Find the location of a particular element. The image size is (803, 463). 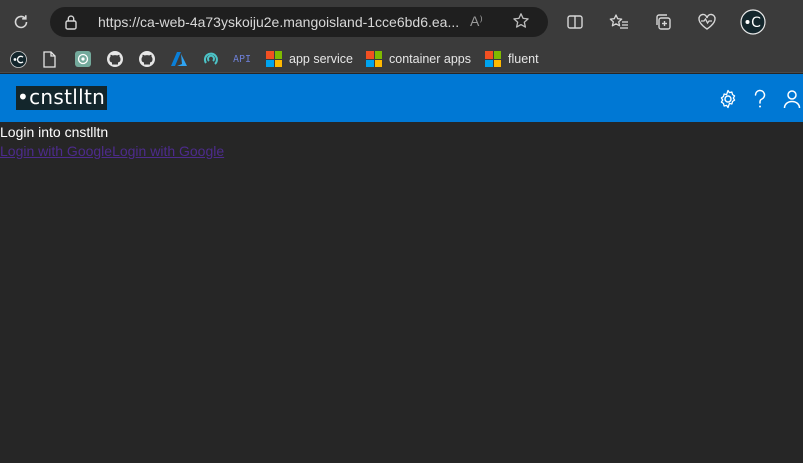

favorite-star-icon is located at coordinates (521, 23).